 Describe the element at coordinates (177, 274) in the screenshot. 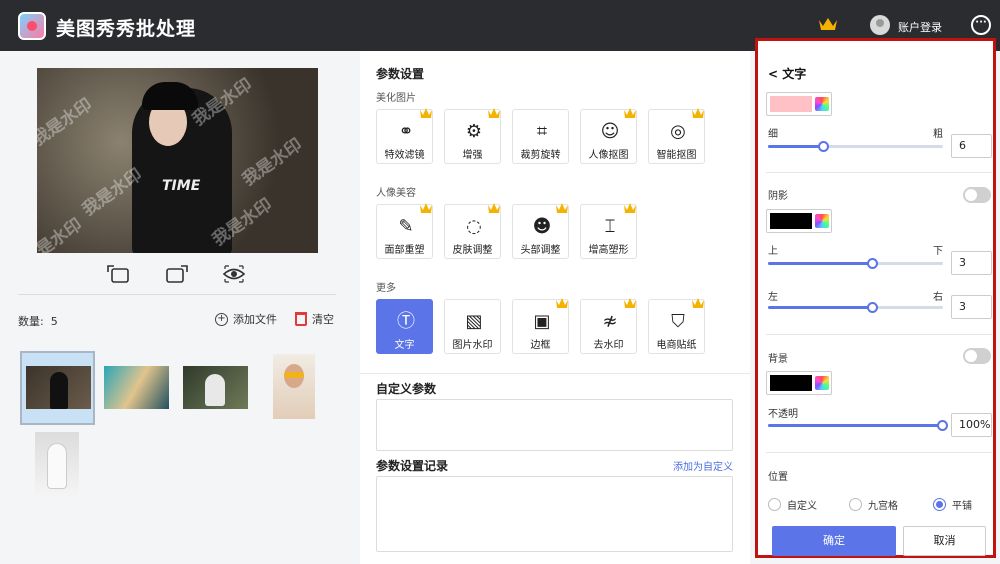

I see `rotate-right-icon` at that location.